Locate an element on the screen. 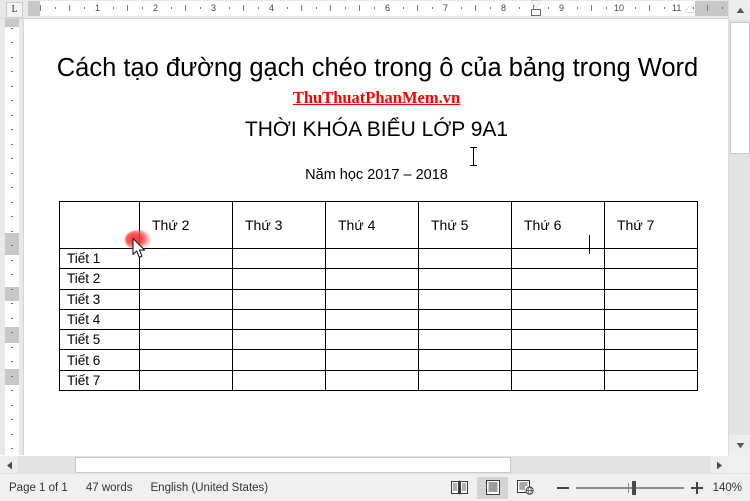 The height and width of the screenshot is (501, 750). chevron-down-icon is located at coordinates (740, 445).